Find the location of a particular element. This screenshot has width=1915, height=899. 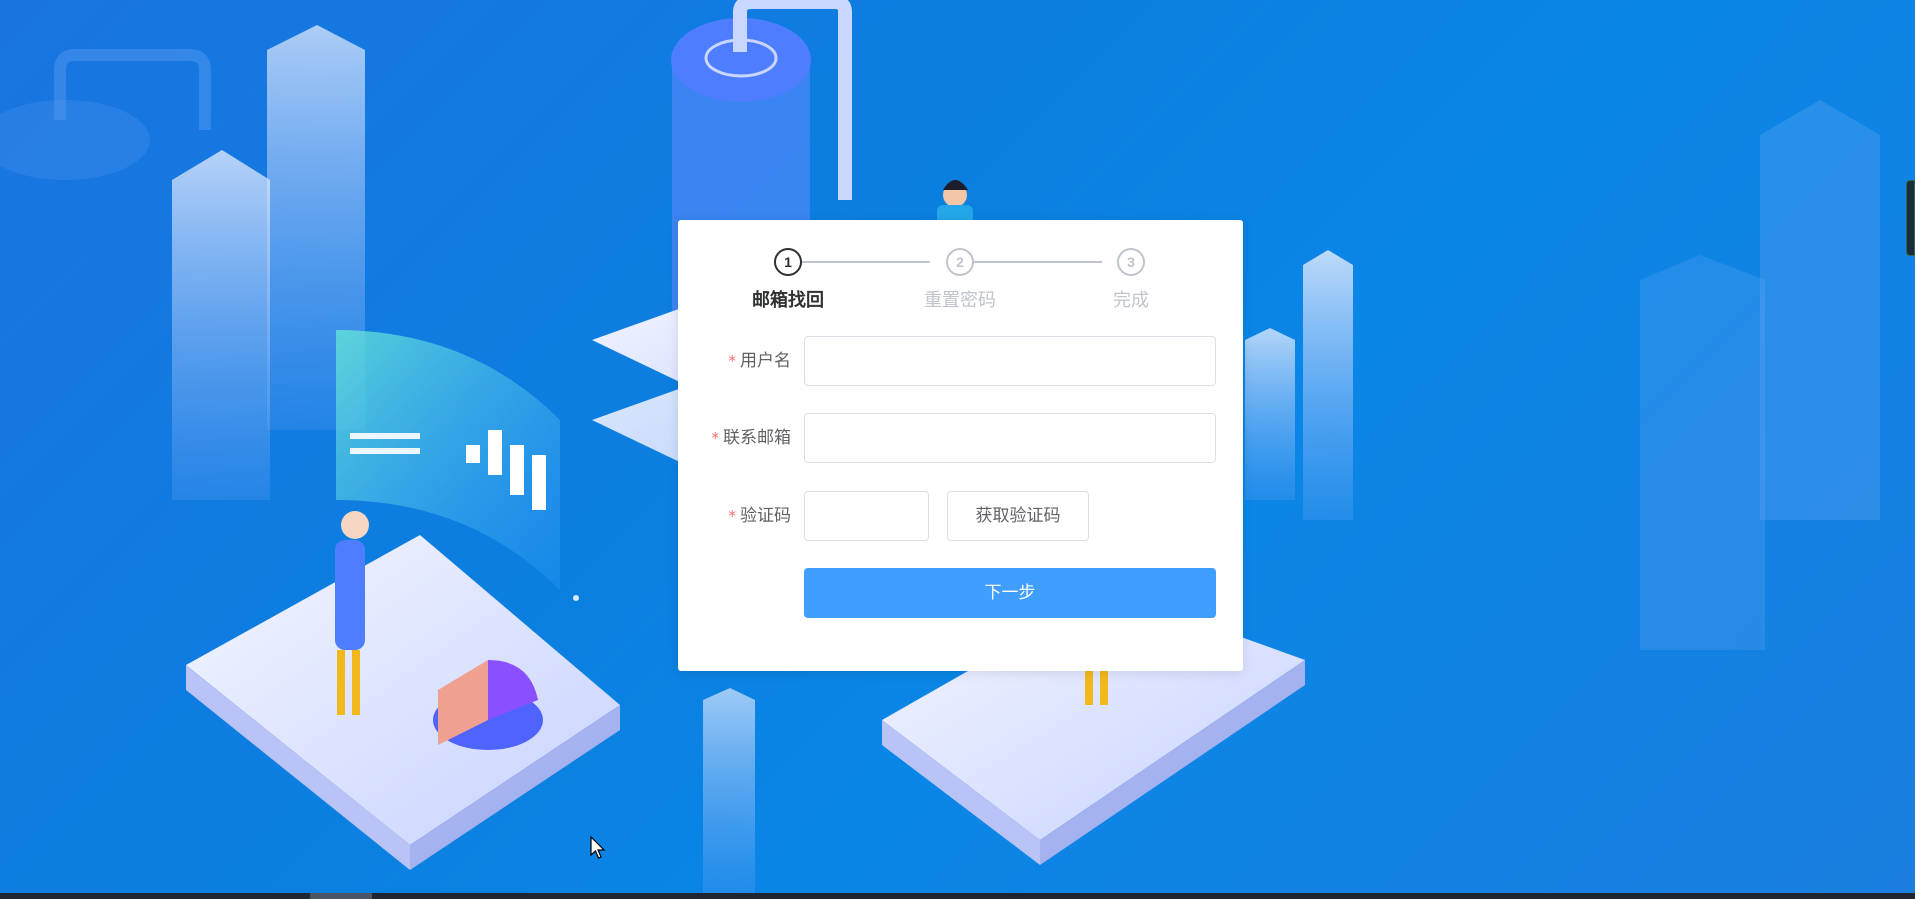

get-code-button: 获取验证码 is located at coordinates (1018, 516).